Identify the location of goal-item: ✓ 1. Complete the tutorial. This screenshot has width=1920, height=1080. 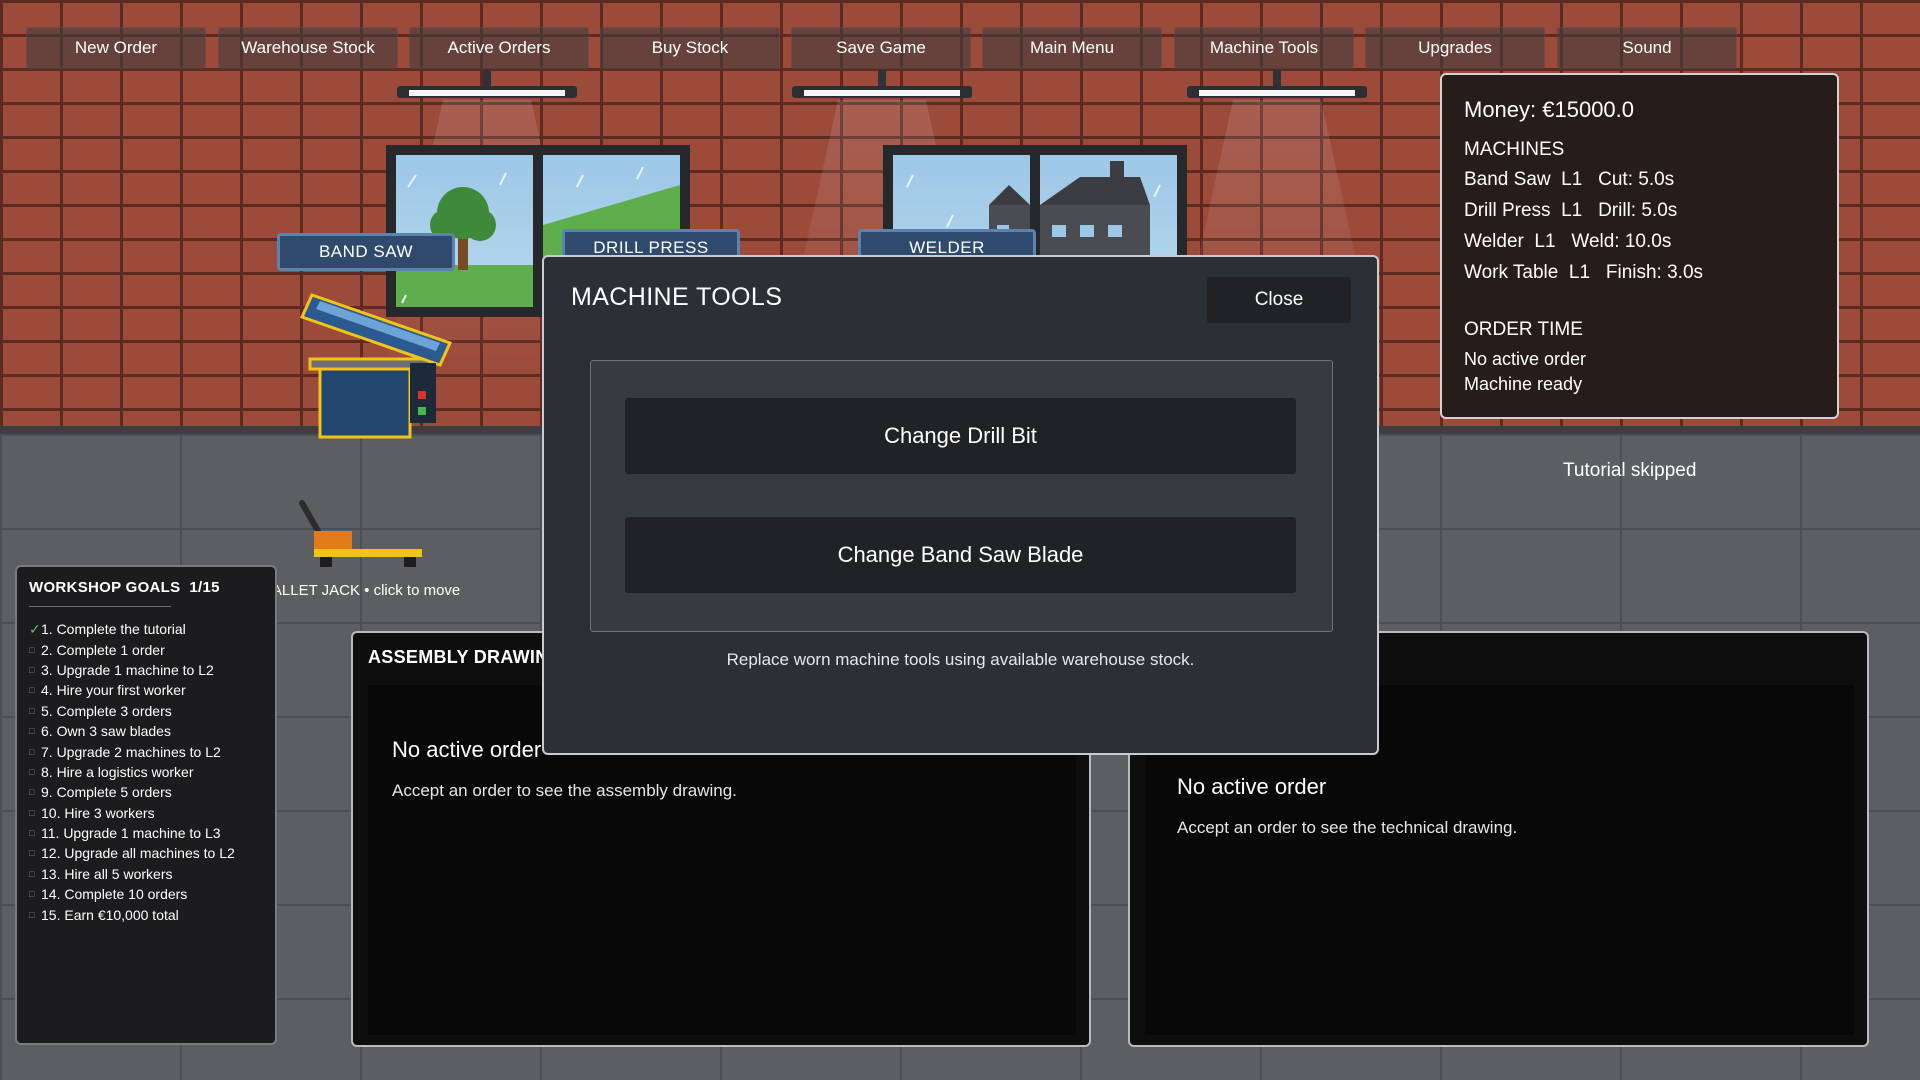
(146, 629).